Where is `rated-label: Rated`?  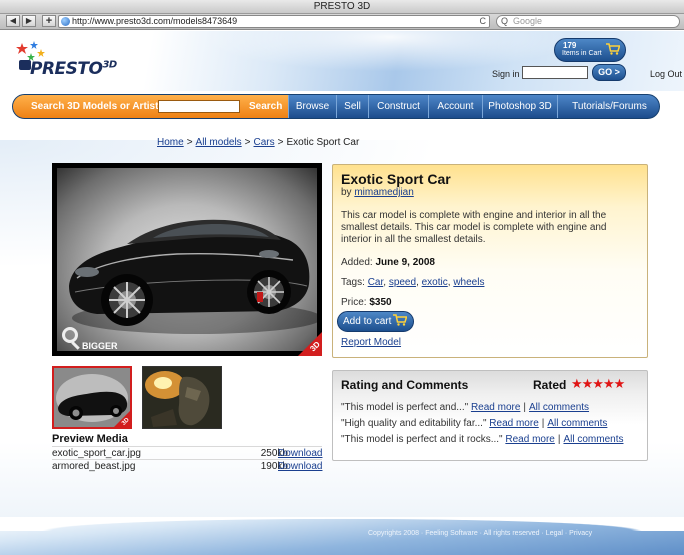
rated-label: Rated is located at coordinates (550, 385).